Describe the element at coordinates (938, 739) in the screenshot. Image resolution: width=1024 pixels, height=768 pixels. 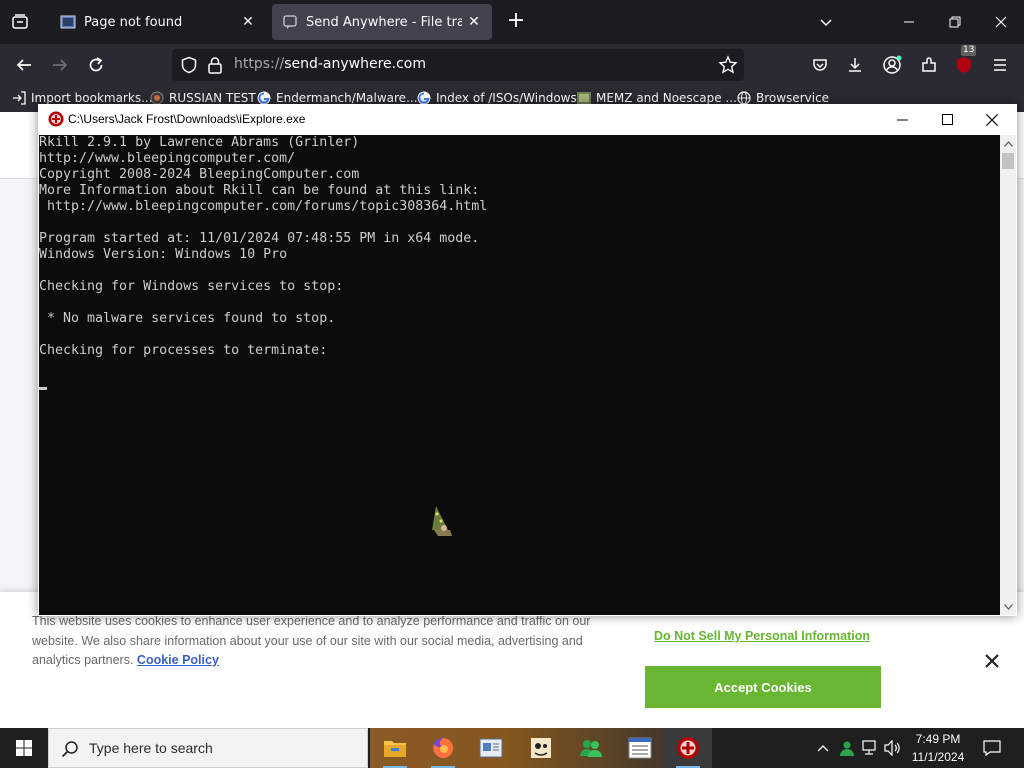
I see `clock-time: 7:49 PM` at that location.